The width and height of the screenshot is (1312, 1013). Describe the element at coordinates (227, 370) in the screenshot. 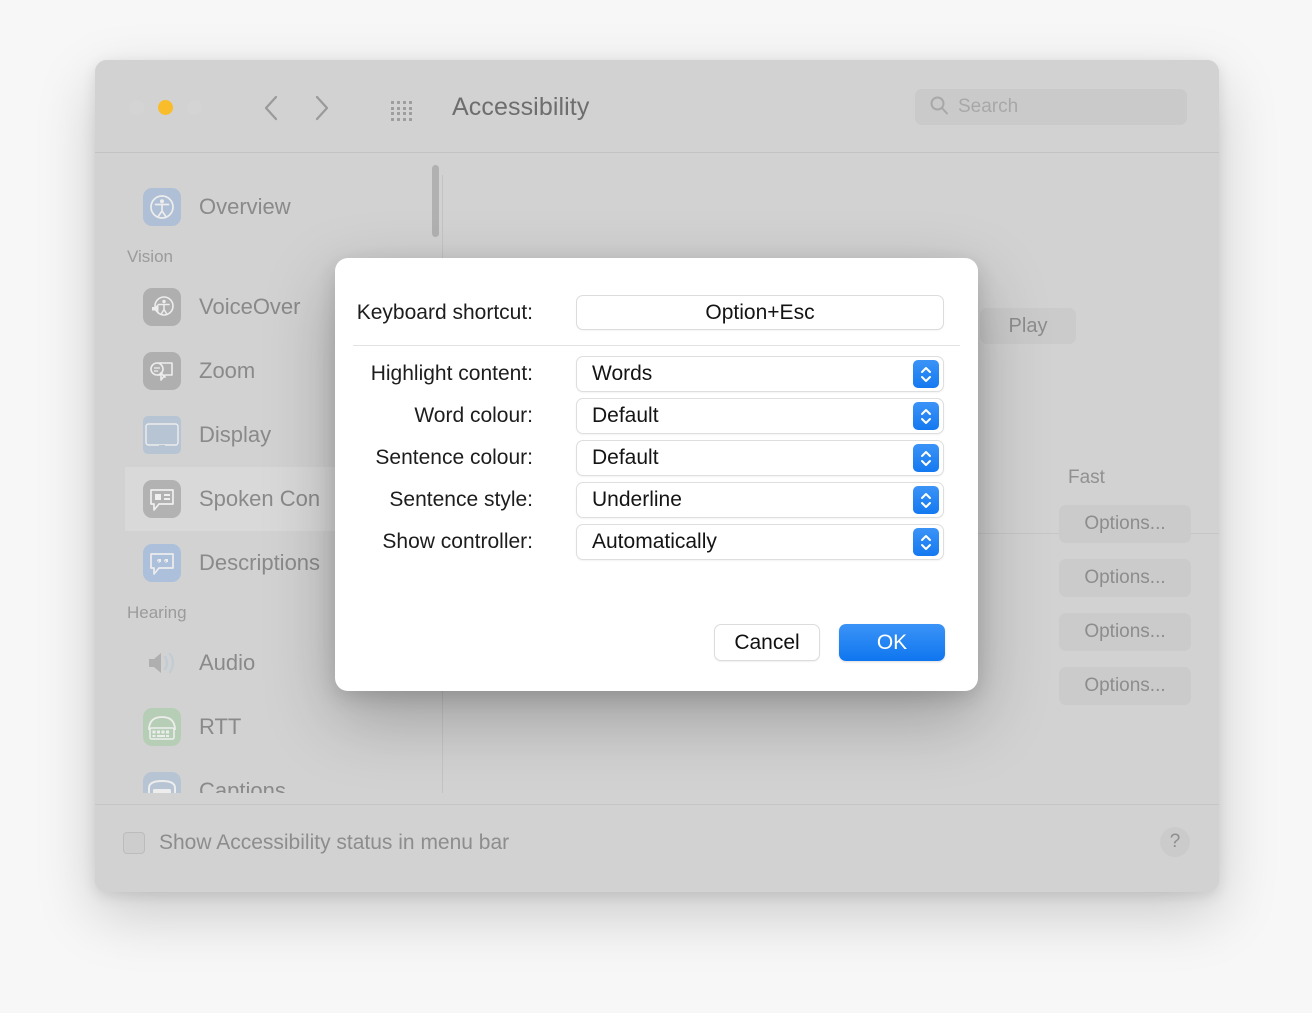

I see `sidebar-item-label: Zoom` at that location.